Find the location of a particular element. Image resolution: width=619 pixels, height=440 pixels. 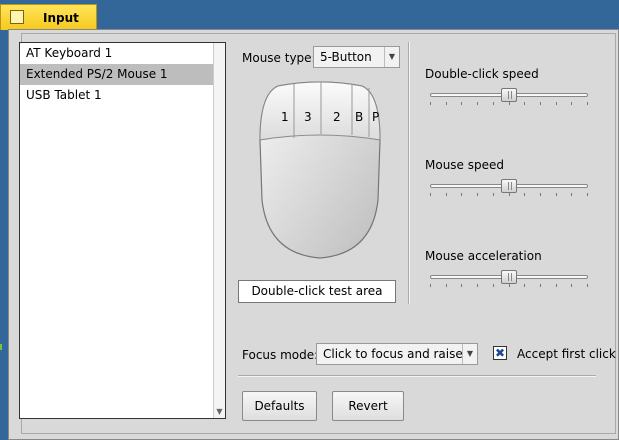

window-icon is located at coordinates (17, 17).